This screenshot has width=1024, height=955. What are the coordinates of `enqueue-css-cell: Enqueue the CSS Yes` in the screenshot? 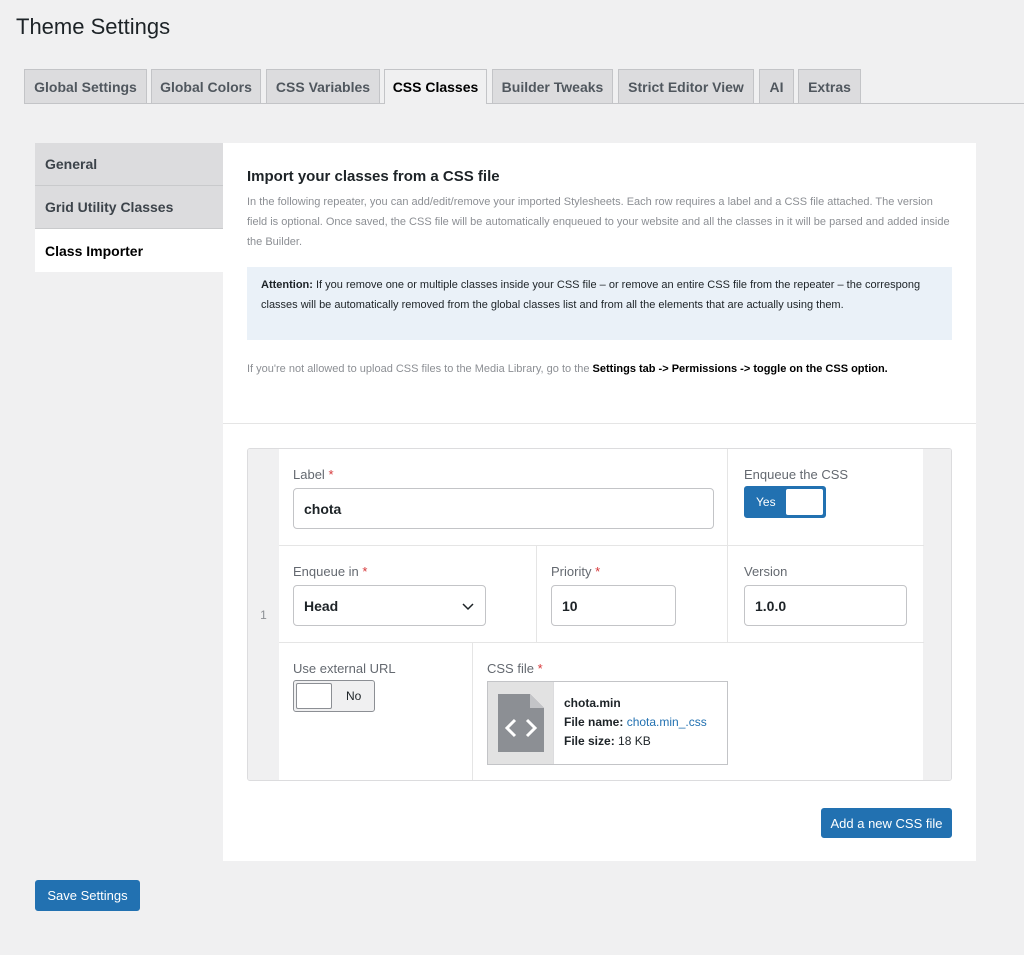 It's located at (826, 497).